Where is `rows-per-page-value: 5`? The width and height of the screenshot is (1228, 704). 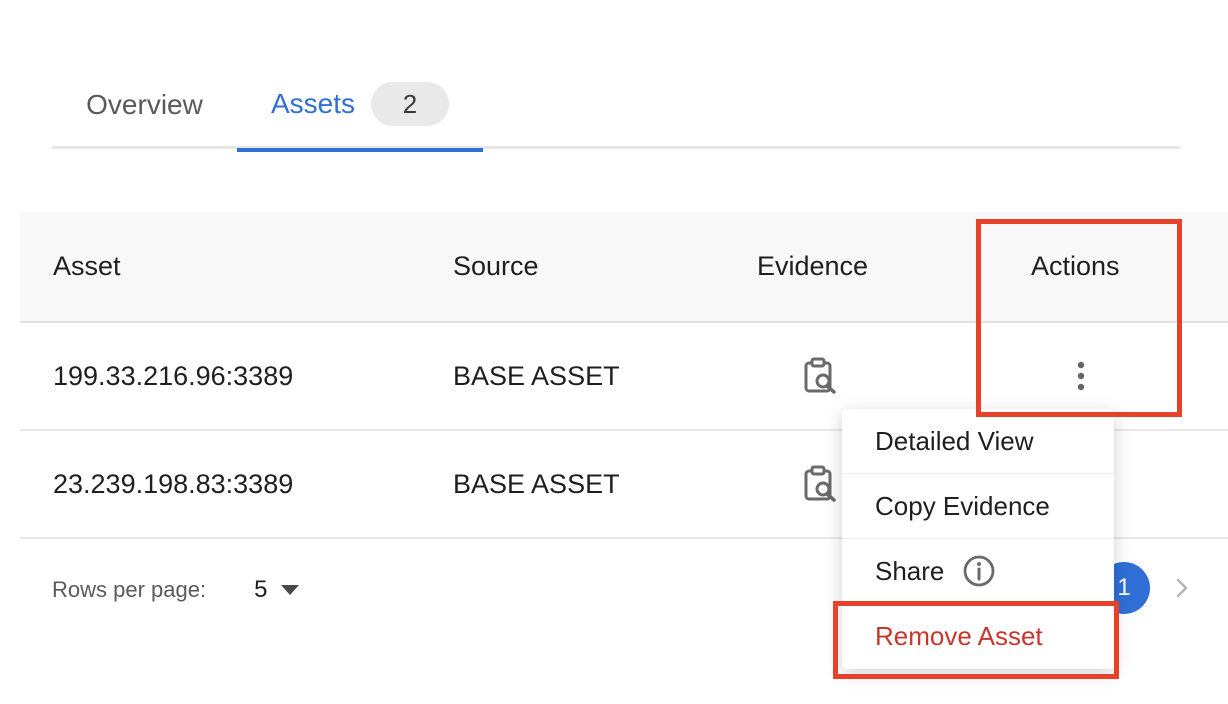
rows-per-page-value: 5 is located at coordinates (261, 589).